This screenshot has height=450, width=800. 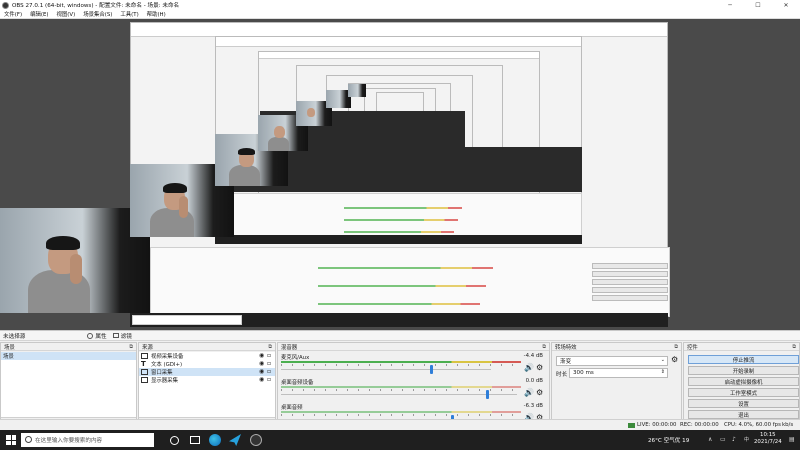 What do you see at coordinates (131, 347) in the screenshot?
I see `dock-close-icon: ⧉` at bounding box center [131, 347].